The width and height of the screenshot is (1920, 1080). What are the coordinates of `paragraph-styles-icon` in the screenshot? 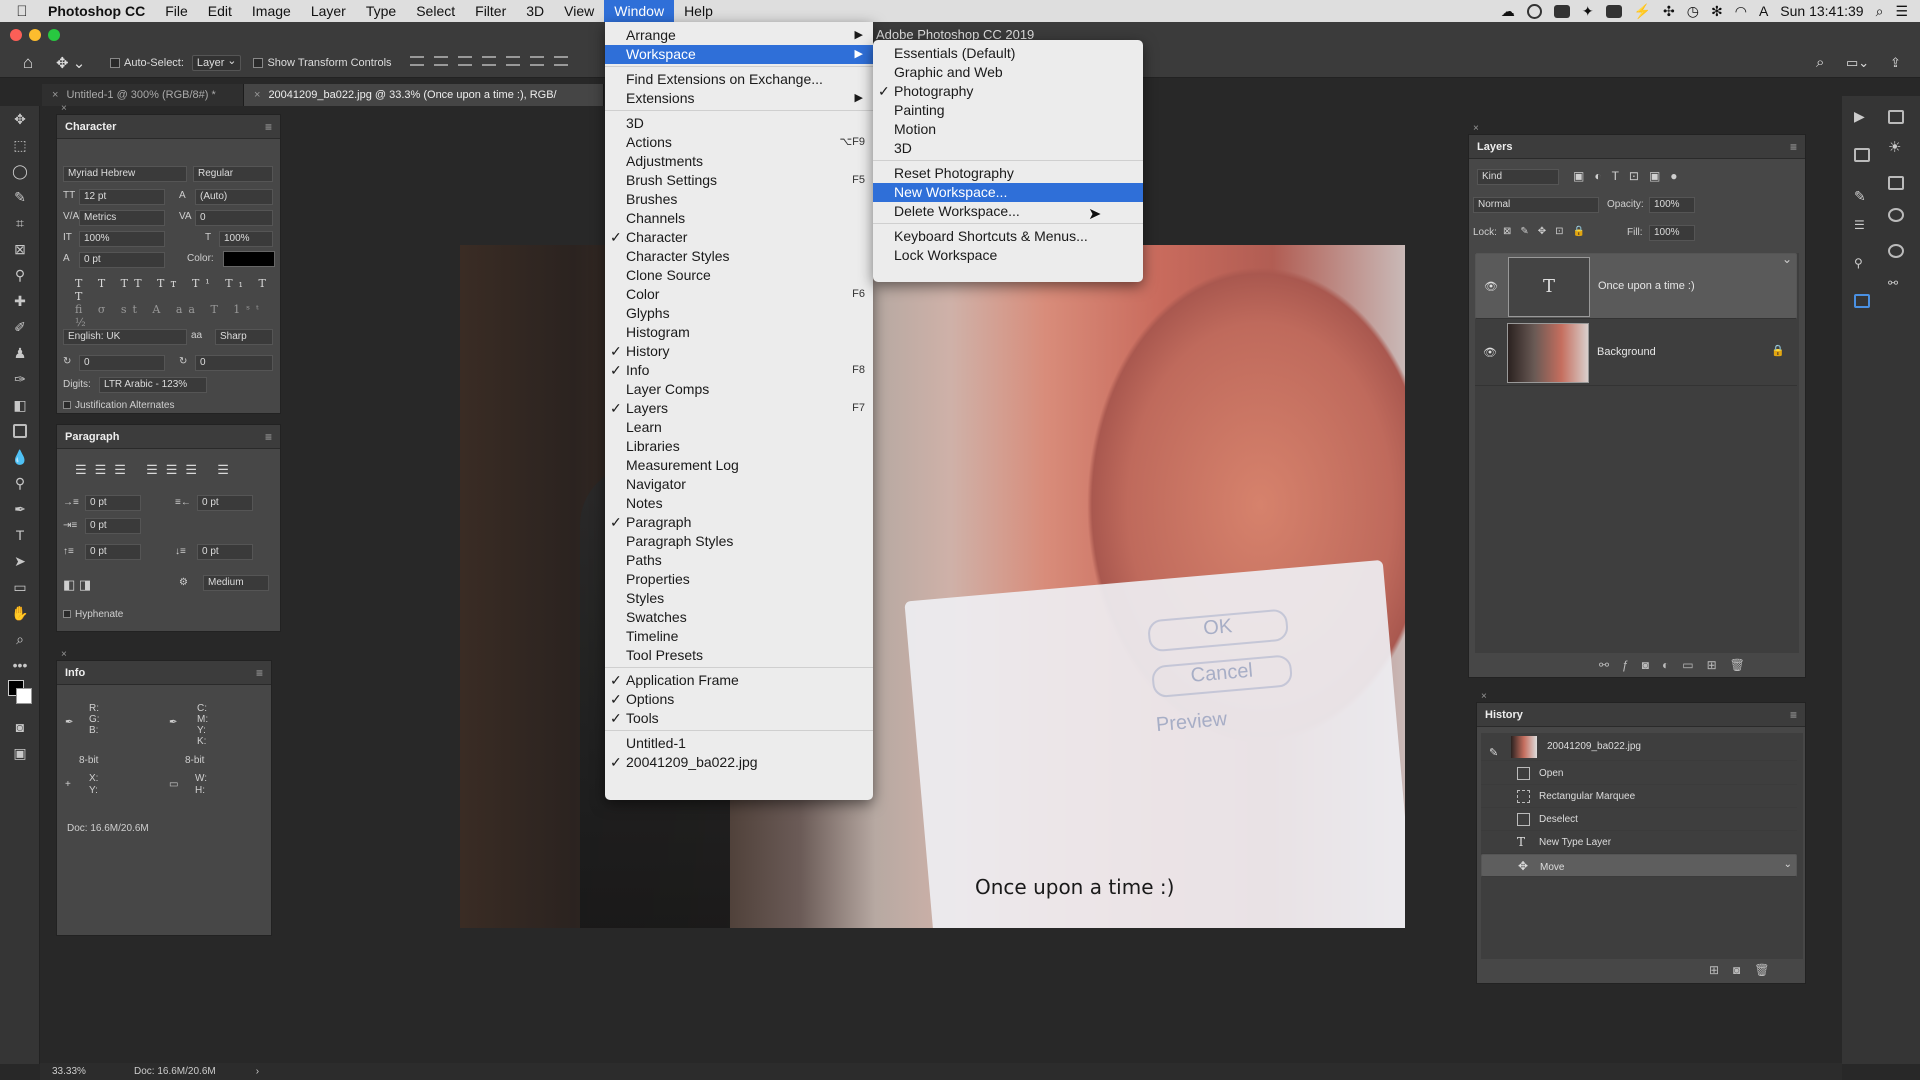 It's located at (1862, 301).